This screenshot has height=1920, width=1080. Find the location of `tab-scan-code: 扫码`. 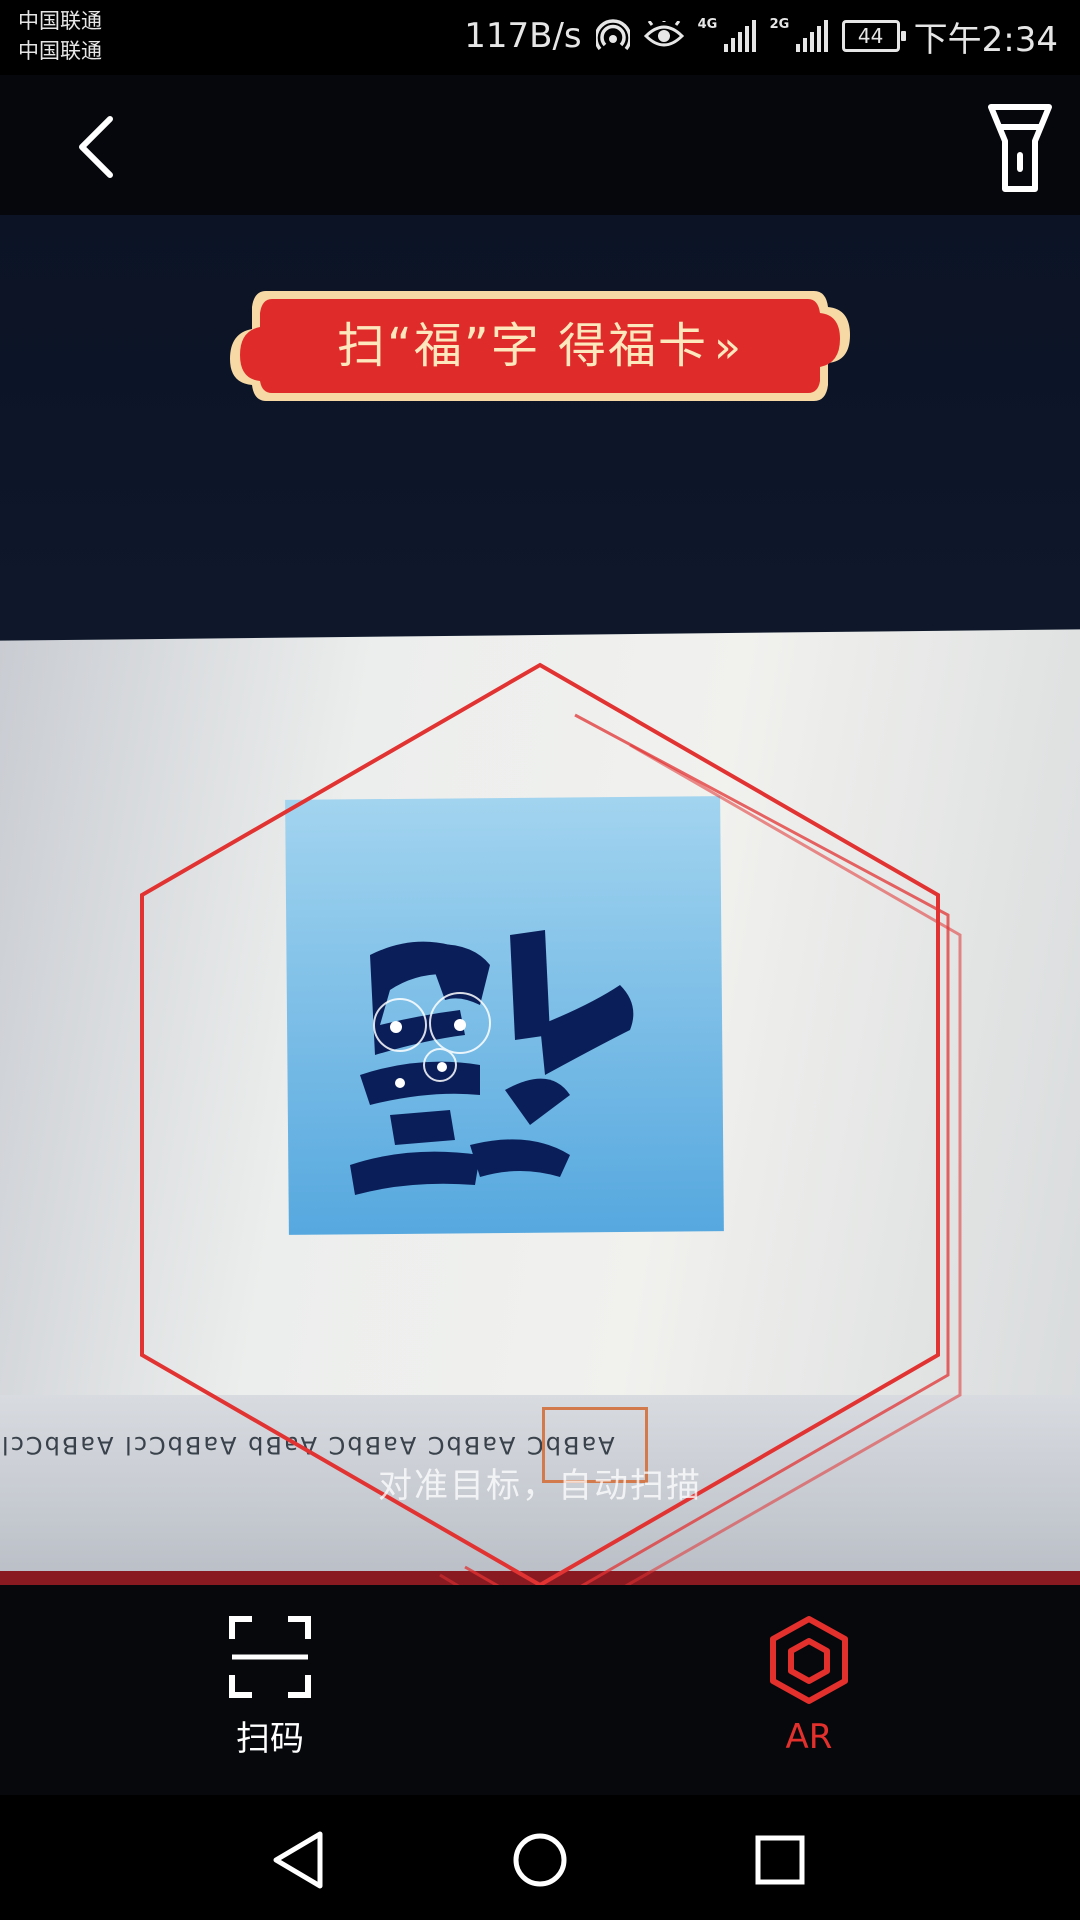

tab-scan-code: 扫码 is located at coordinates (270, 1690).